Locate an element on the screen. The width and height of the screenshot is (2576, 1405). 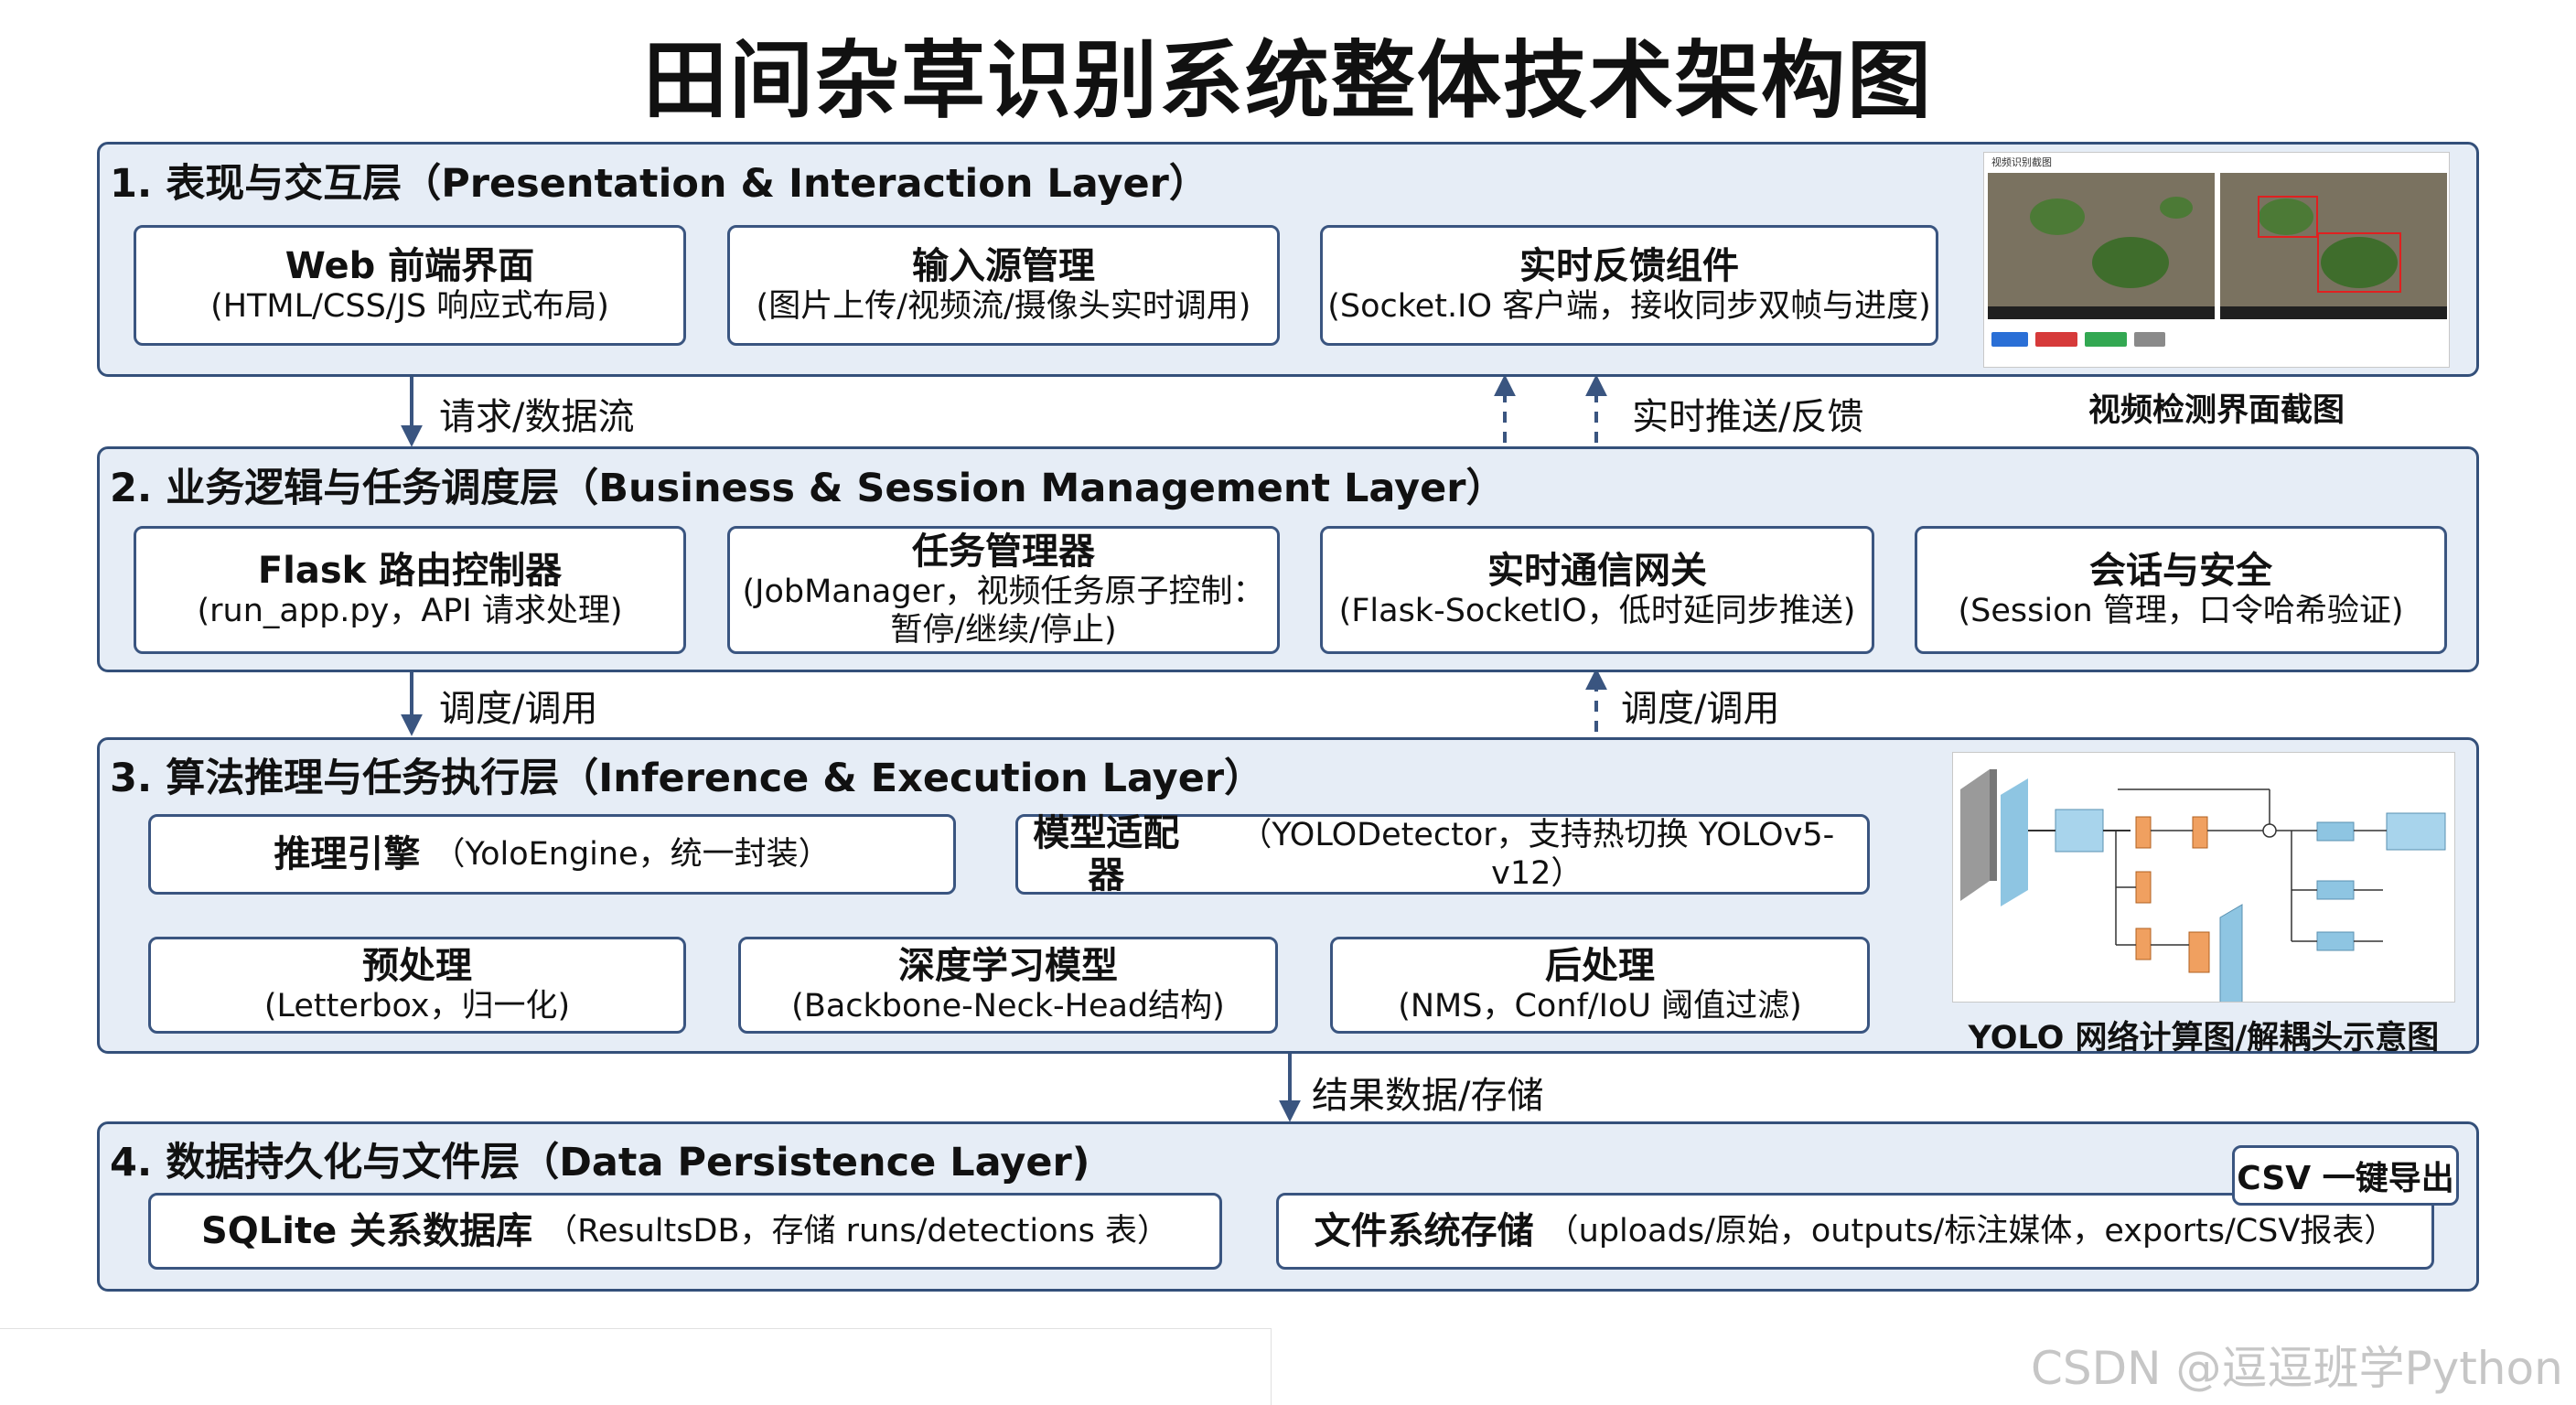
box-title: Flask 路由控制器 is located at coordinates (410, 571).